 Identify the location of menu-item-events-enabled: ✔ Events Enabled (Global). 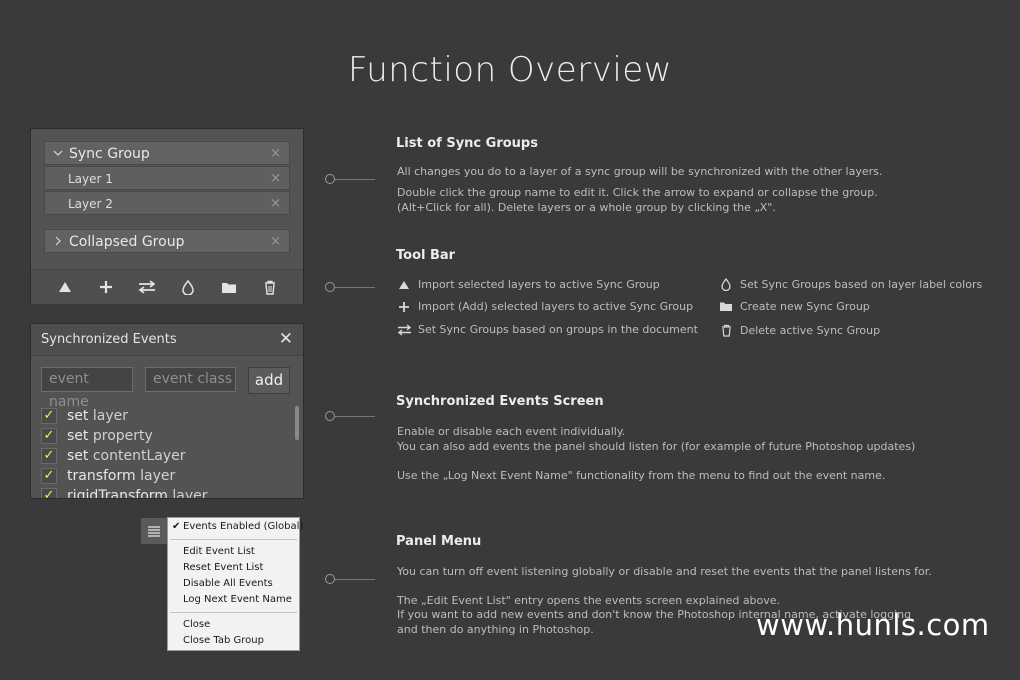
(235, 527).